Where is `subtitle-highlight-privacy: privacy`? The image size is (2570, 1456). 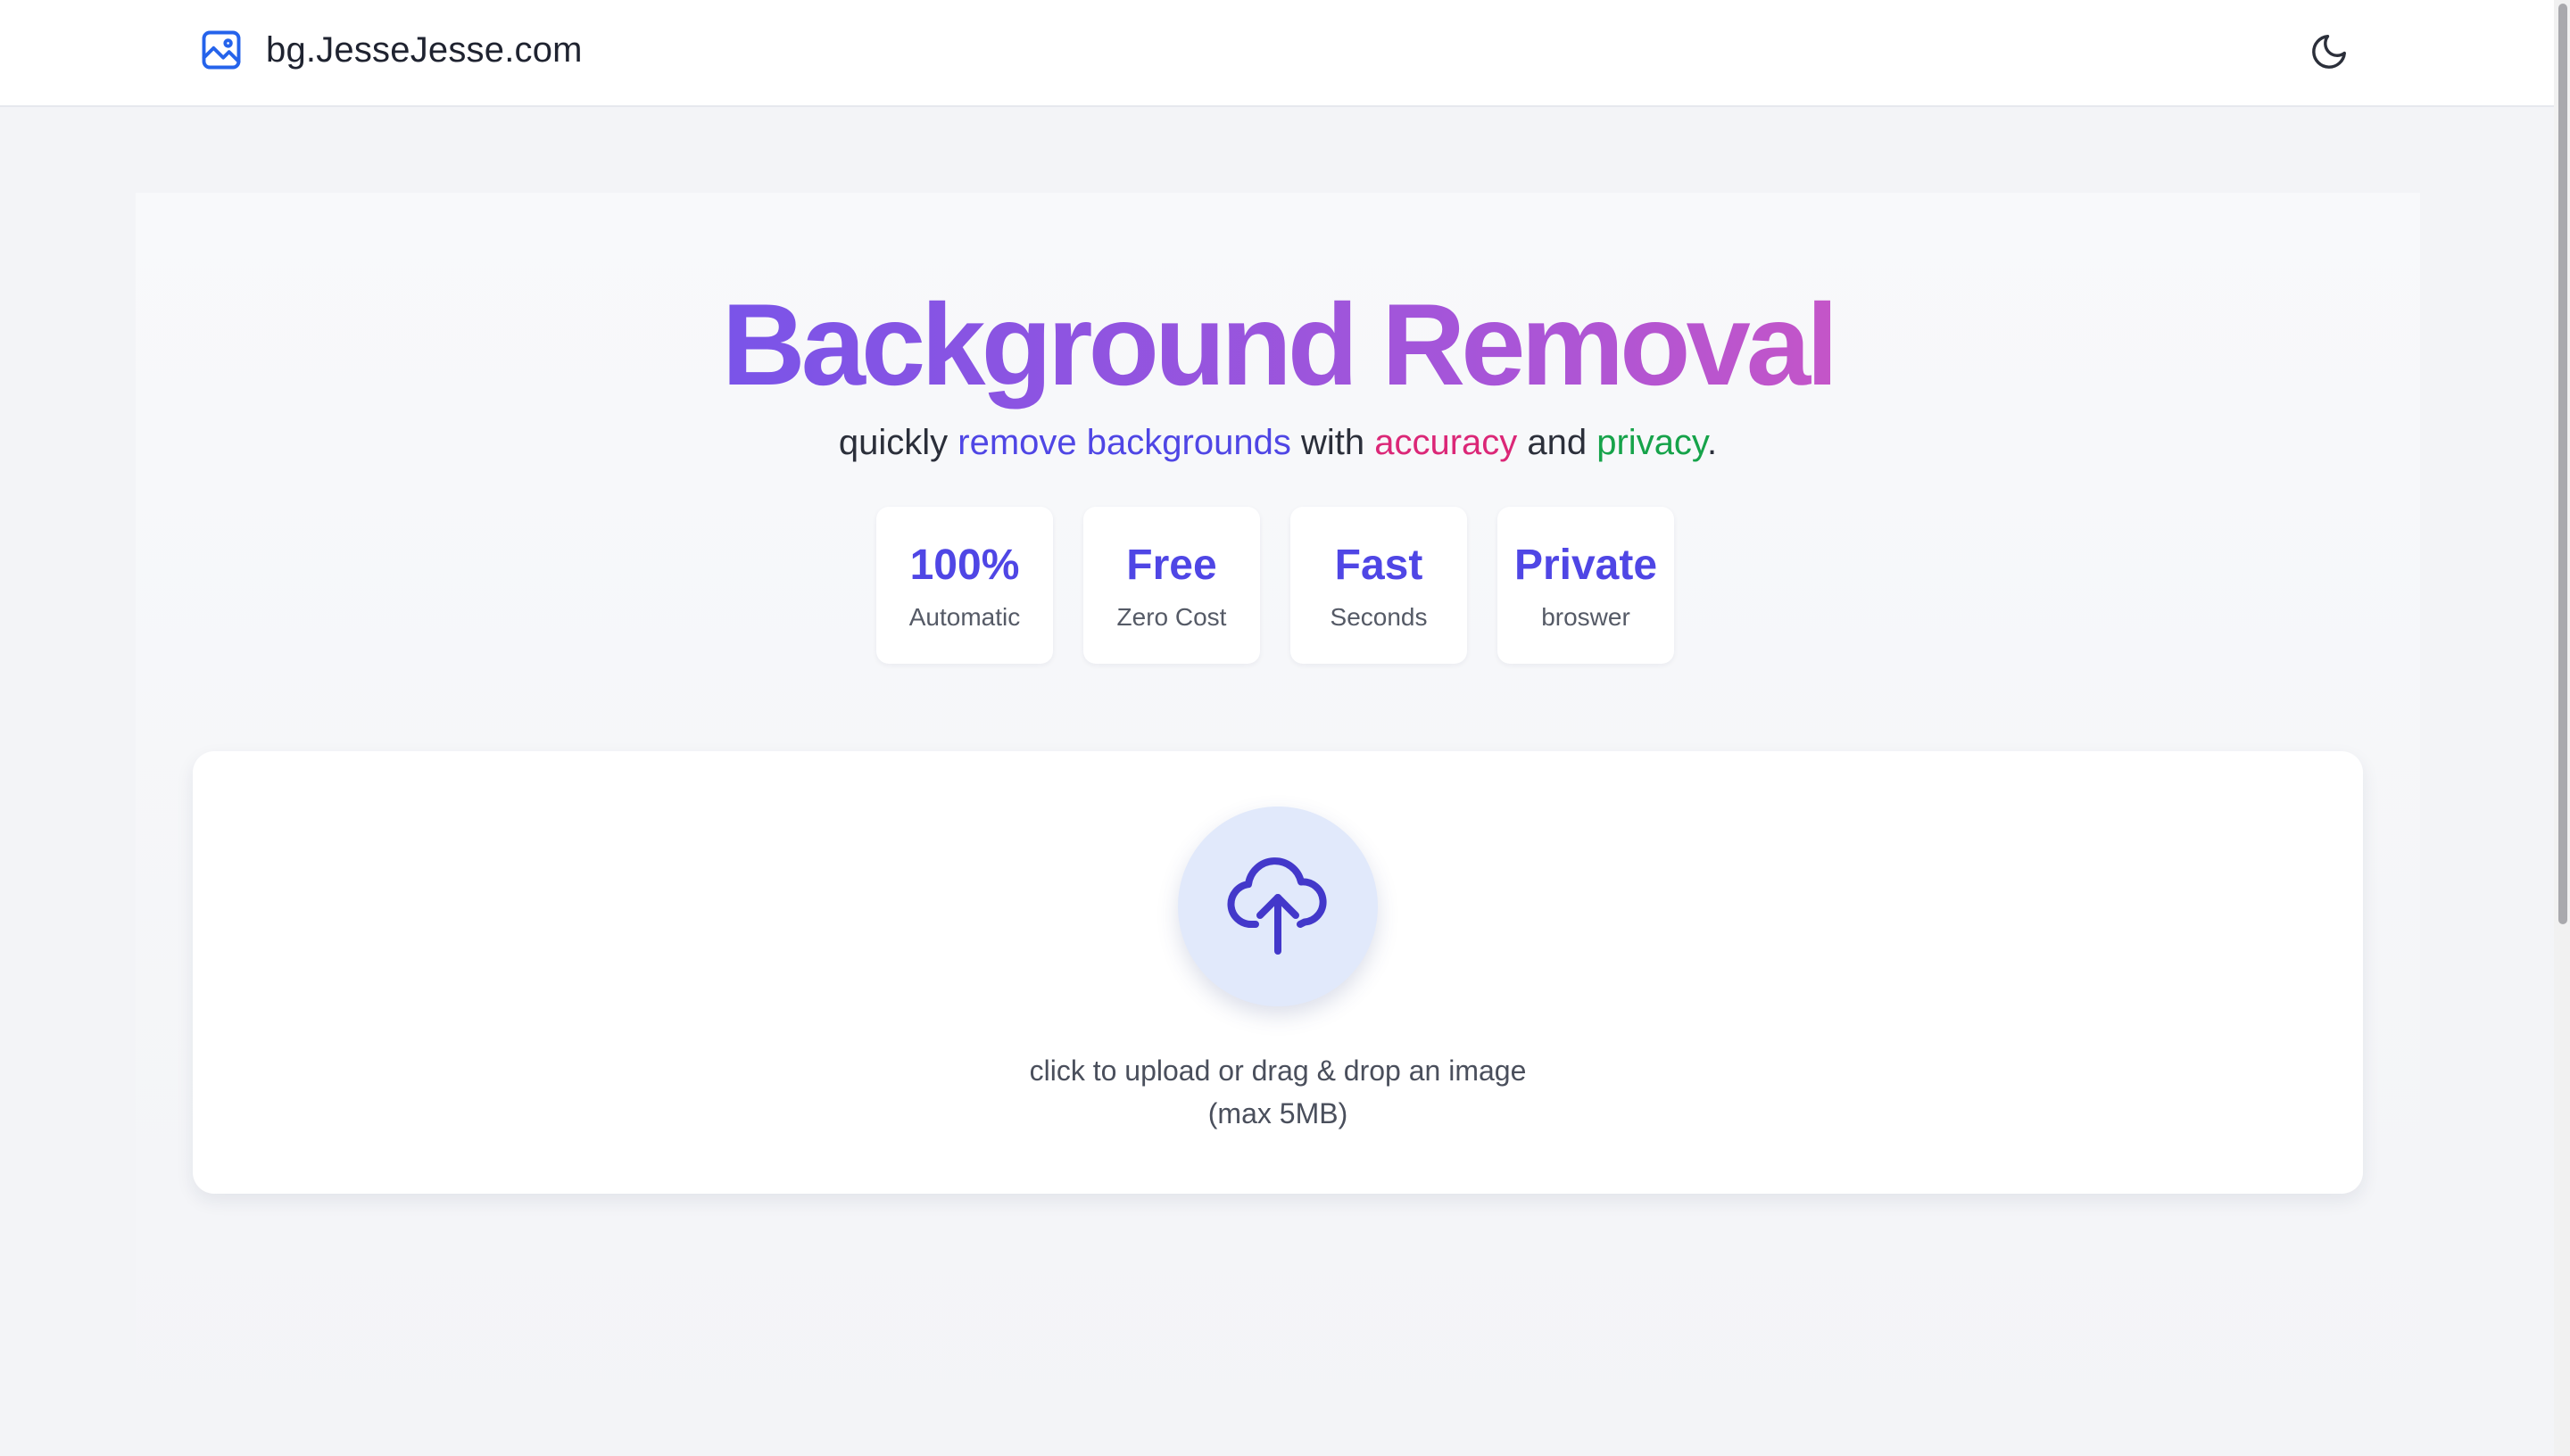
subtitle-highlight-privacy: privacy is located at coordinates (1651, 442).